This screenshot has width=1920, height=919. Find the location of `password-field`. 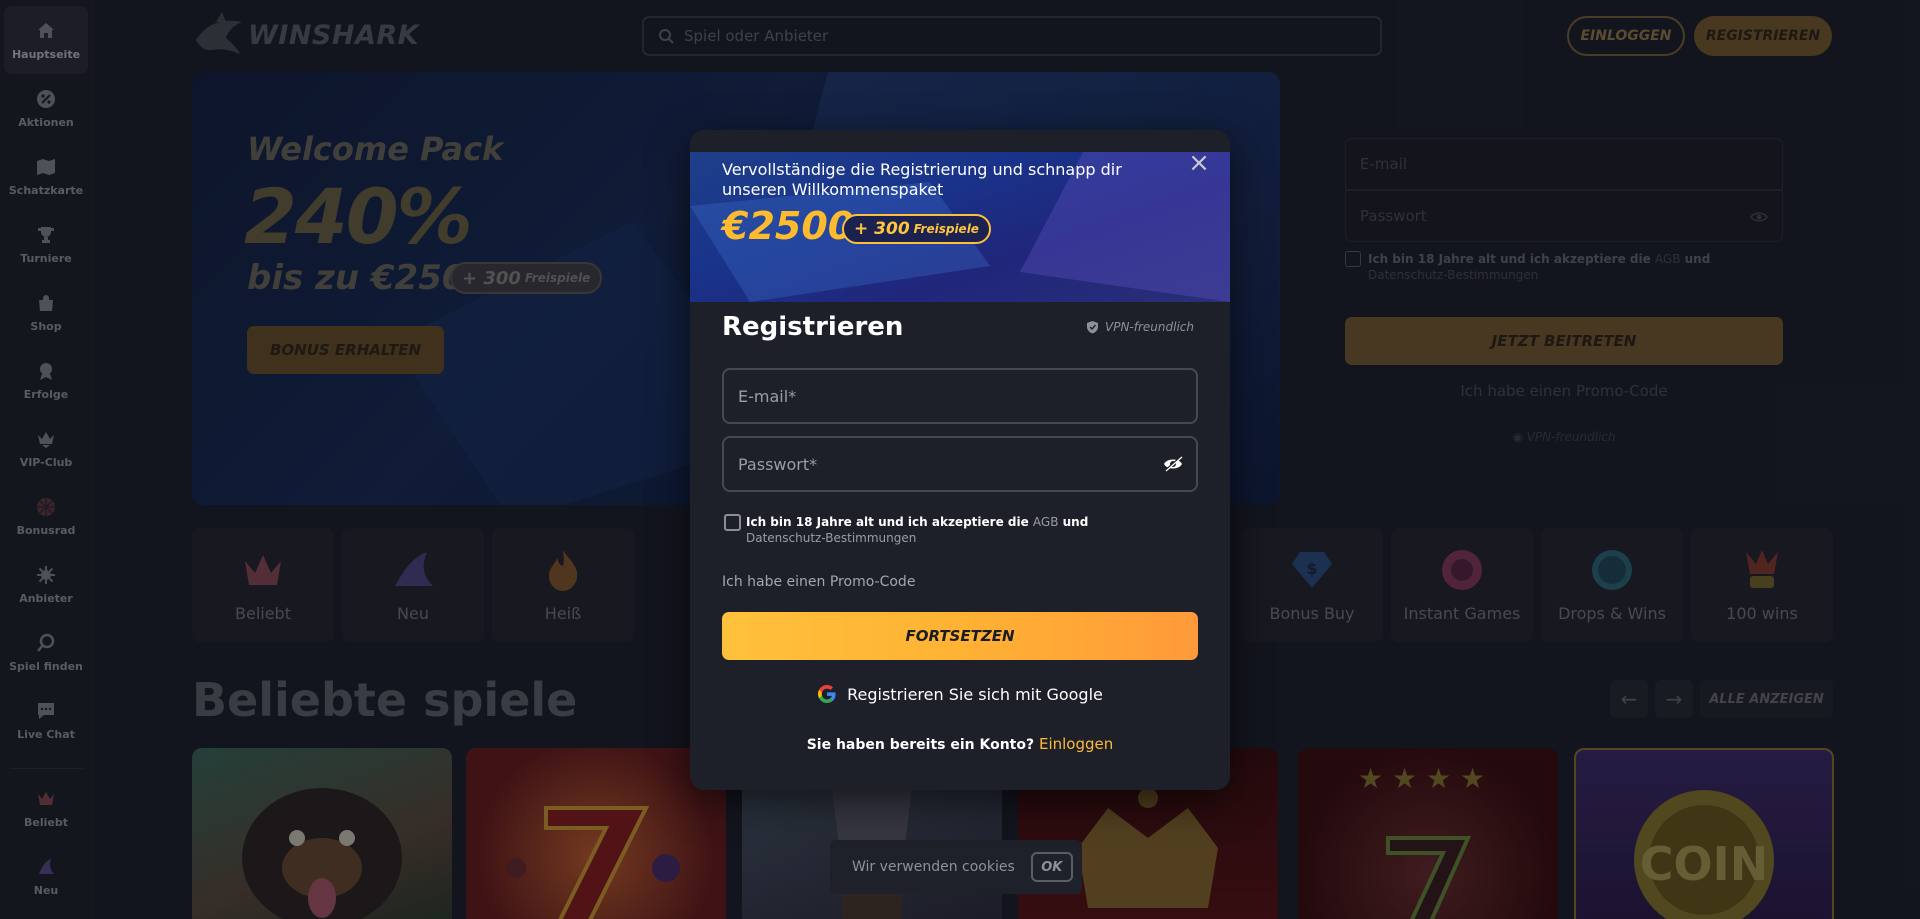

password-field is located at coordinates (960, 464).